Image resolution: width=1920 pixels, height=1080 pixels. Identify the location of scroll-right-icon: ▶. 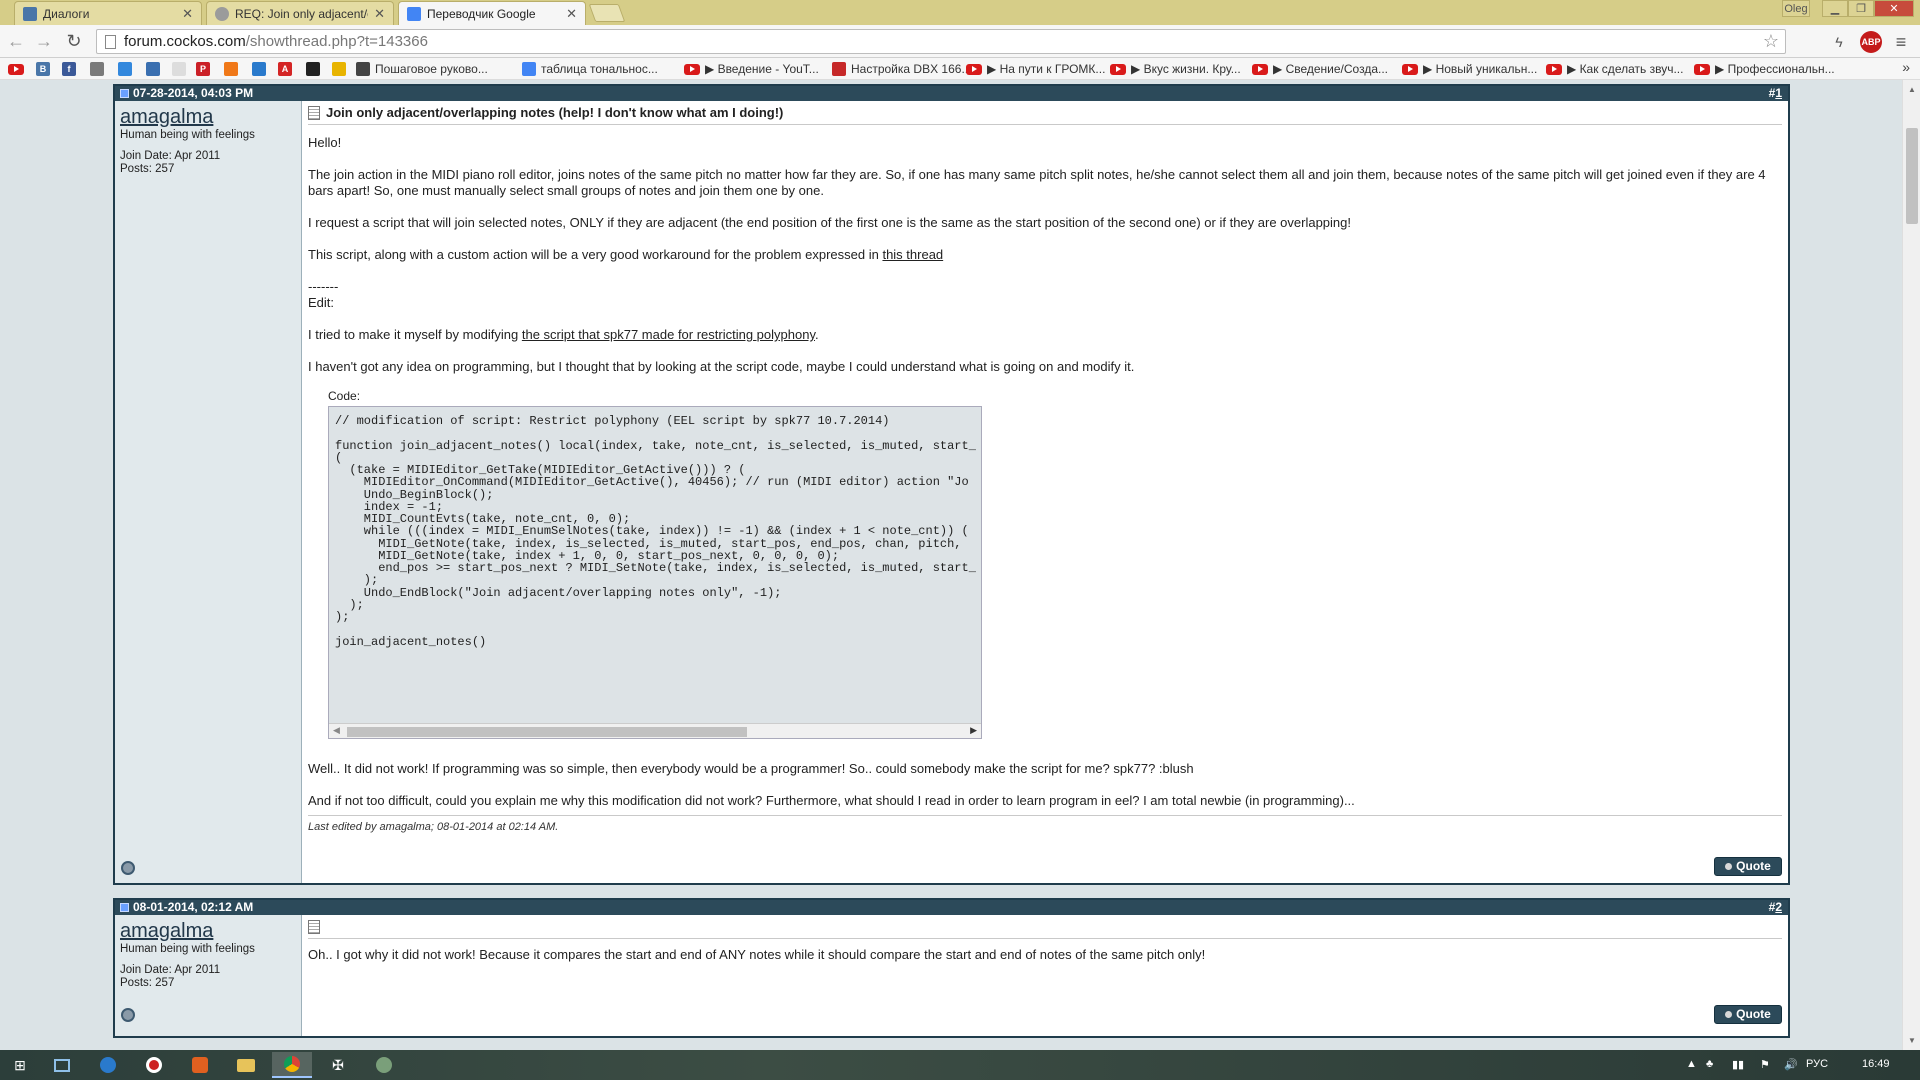
(973, 730).